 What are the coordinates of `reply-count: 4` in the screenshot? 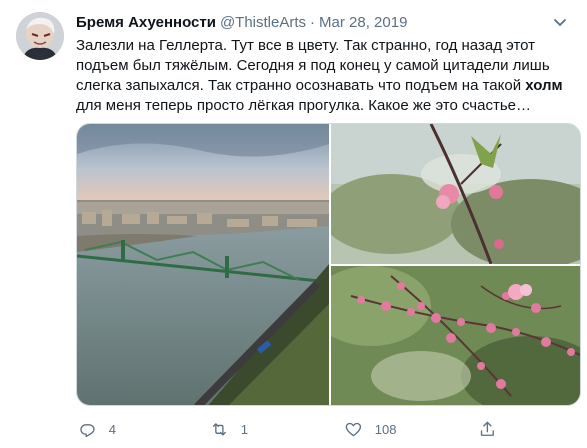 It's located at (112, 429).